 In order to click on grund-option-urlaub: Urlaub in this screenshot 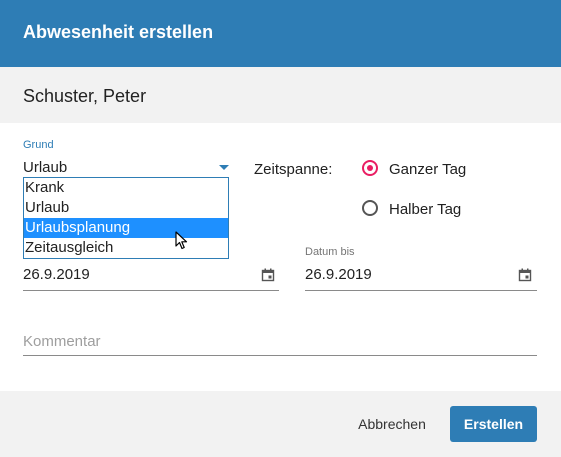, I will do `click(126, 208)`.